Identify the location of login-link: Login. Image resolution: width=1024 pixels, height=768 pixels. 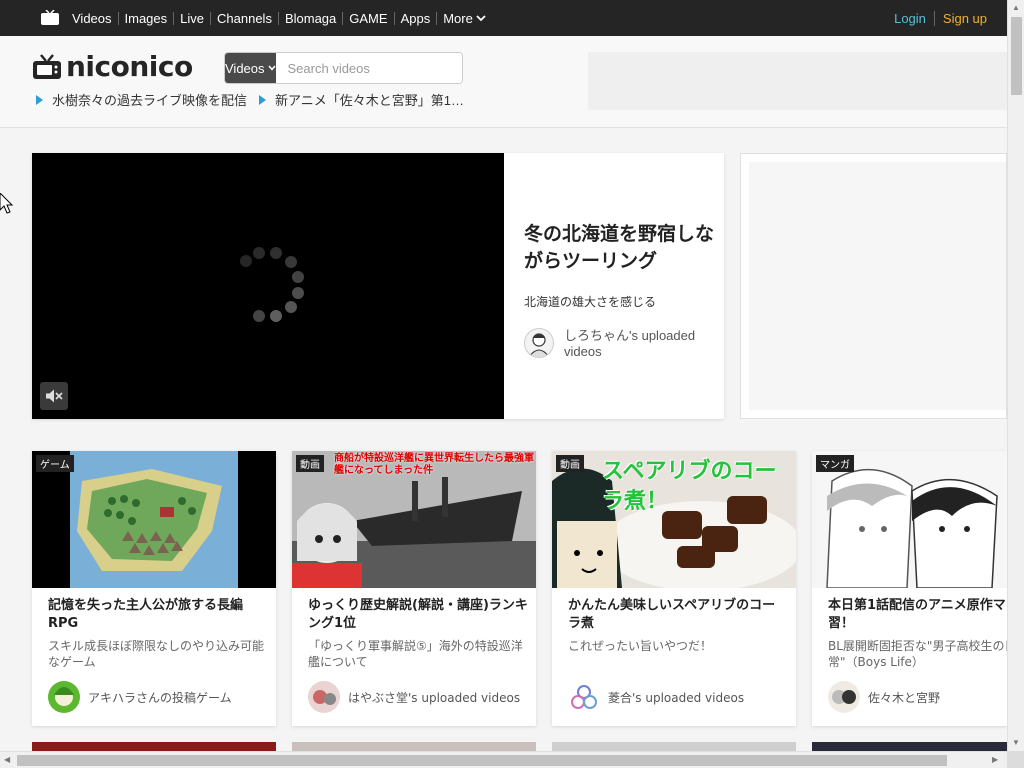
(910, 18).